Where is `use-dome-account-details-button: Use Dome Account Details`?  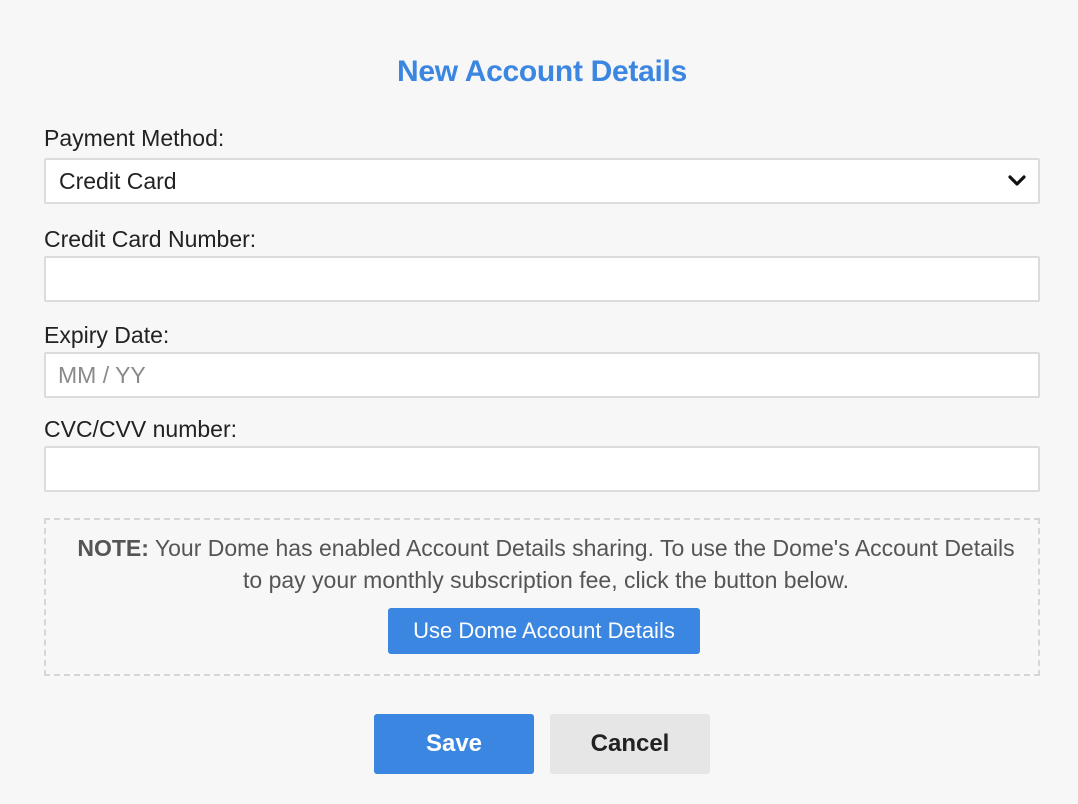 use-dome-account-details-button: Use Dome Account Details is located at coordinates (544, 631).